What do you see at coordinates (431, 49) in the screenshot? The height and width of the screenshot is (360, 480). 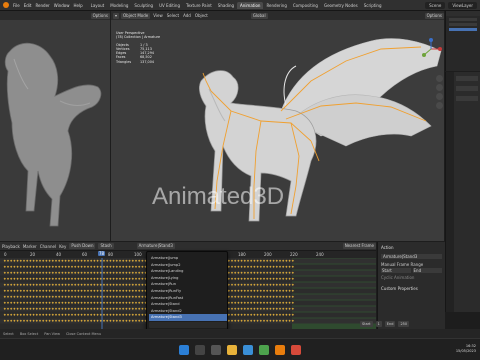 I see `navigation-gizmo` at bounding box center [431, 49].